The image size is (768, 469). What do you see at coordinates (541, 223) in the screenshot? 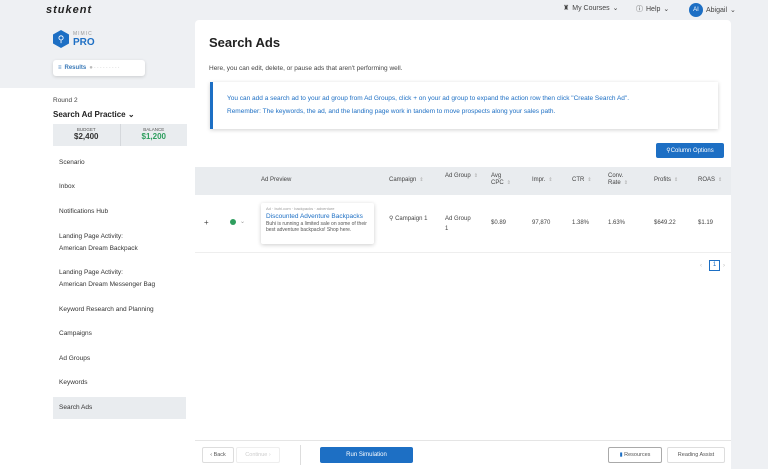
I see `impr-cell: 97,870` at bounding box center [541, 223].